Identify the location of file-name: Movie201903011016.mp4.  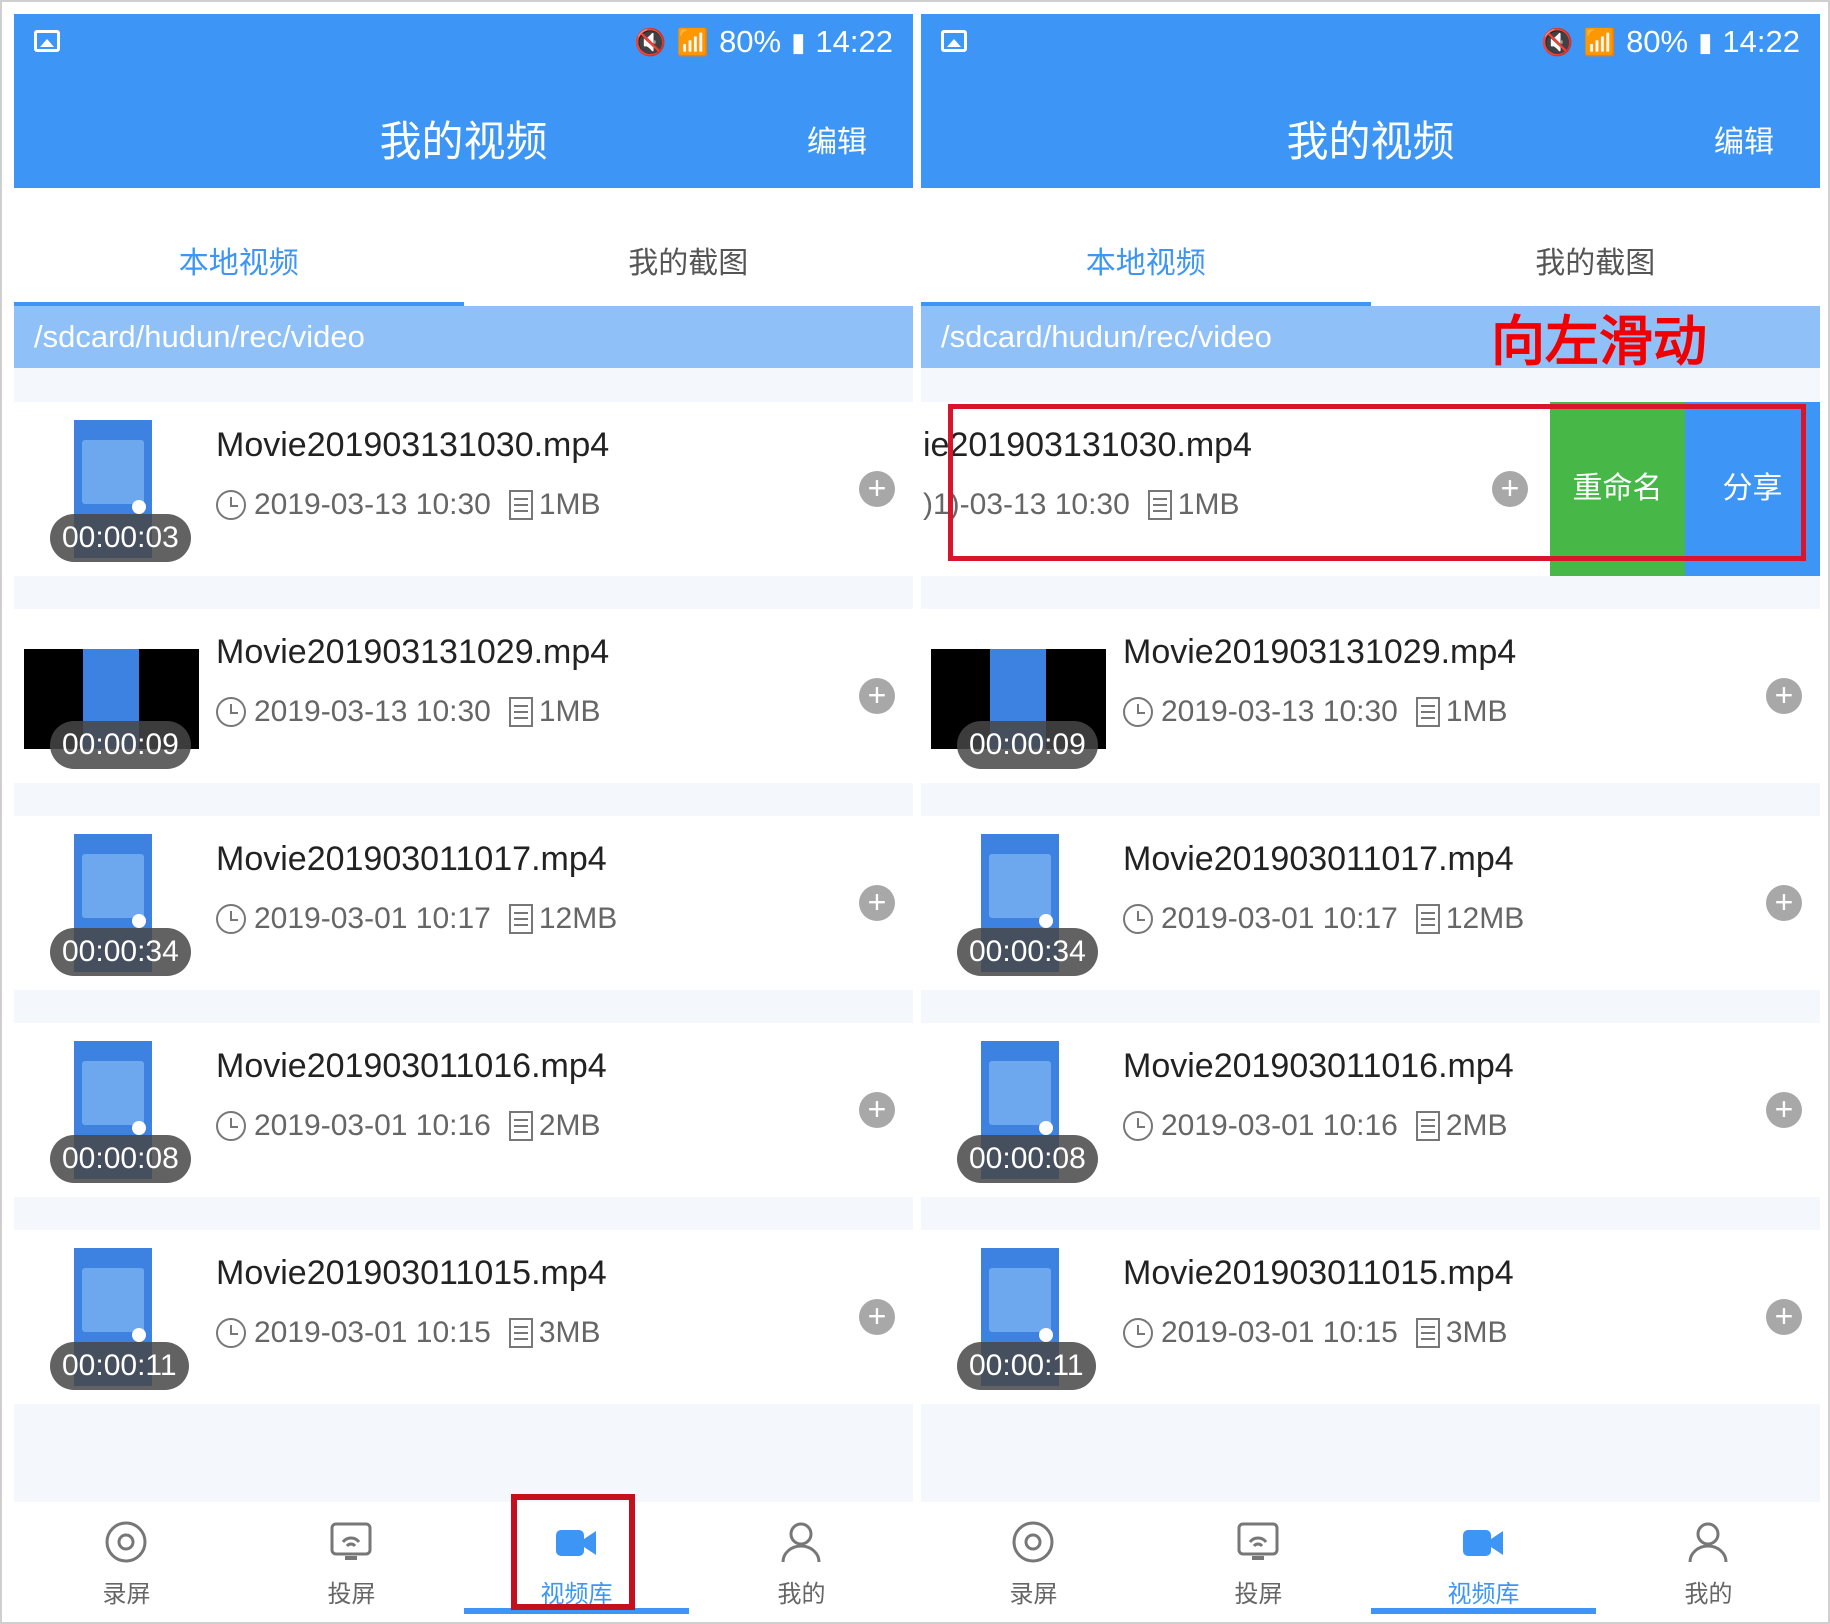
(411, 1066).